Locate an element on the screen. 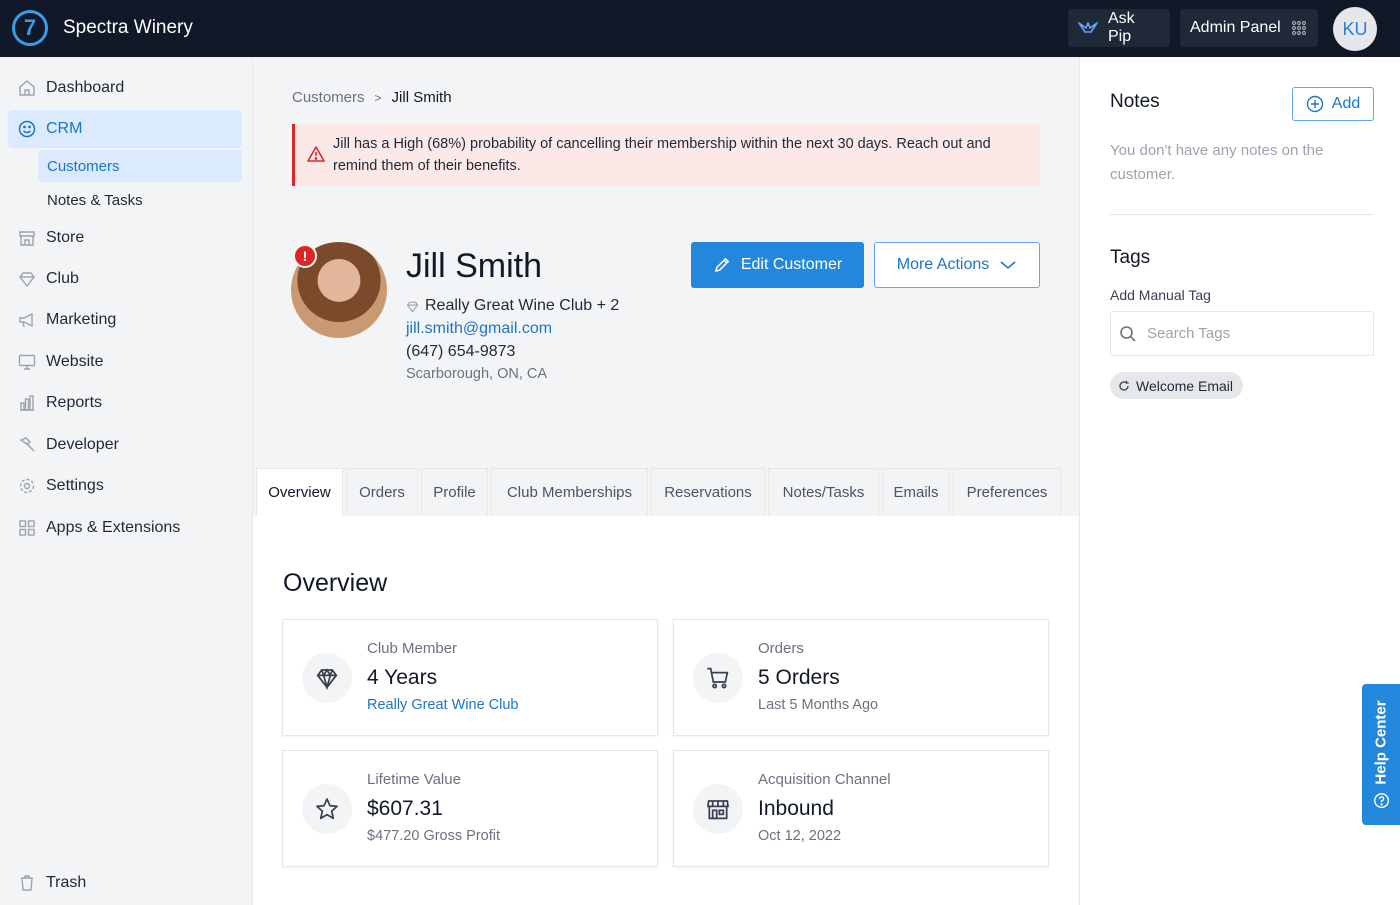 The width and height of the screenshot is (1400, 905). monitor-icon is located at coordinates (27, 362).